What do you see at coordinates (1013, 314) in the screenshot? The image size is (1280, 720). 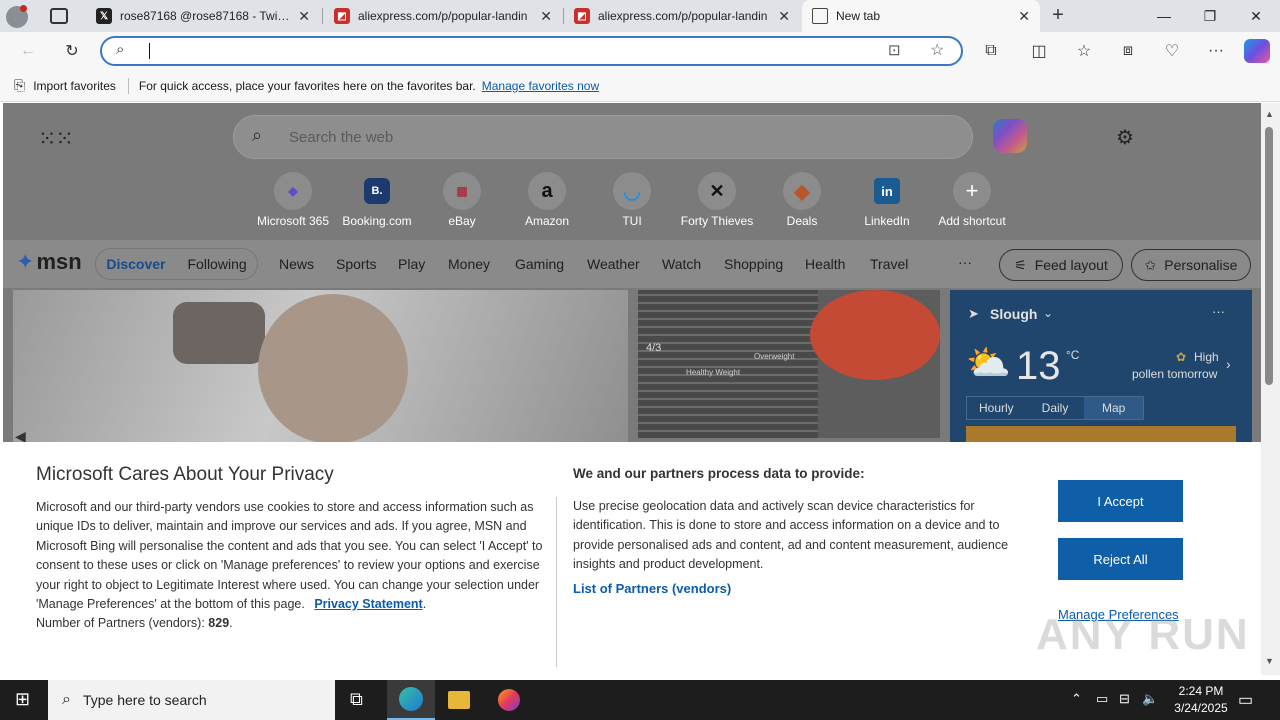 I see `weather-location: Slough` at bounding box center [1013, 314].